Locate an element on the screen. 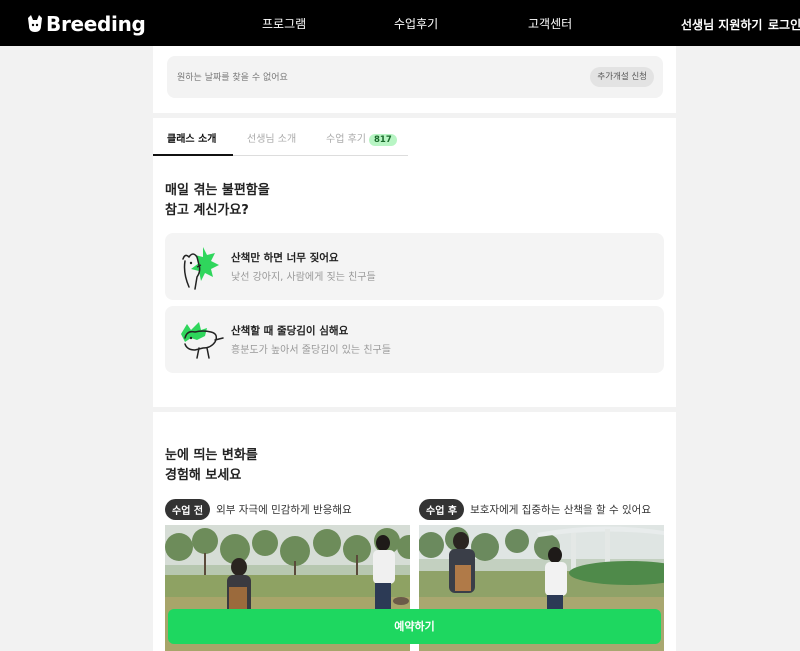 This screenshot has height=651, width=800. top-navbar: Breeding 프로그램 수업후기 고객센터 선생님 지원하기 로그인 is located at coordinates (400, 23).